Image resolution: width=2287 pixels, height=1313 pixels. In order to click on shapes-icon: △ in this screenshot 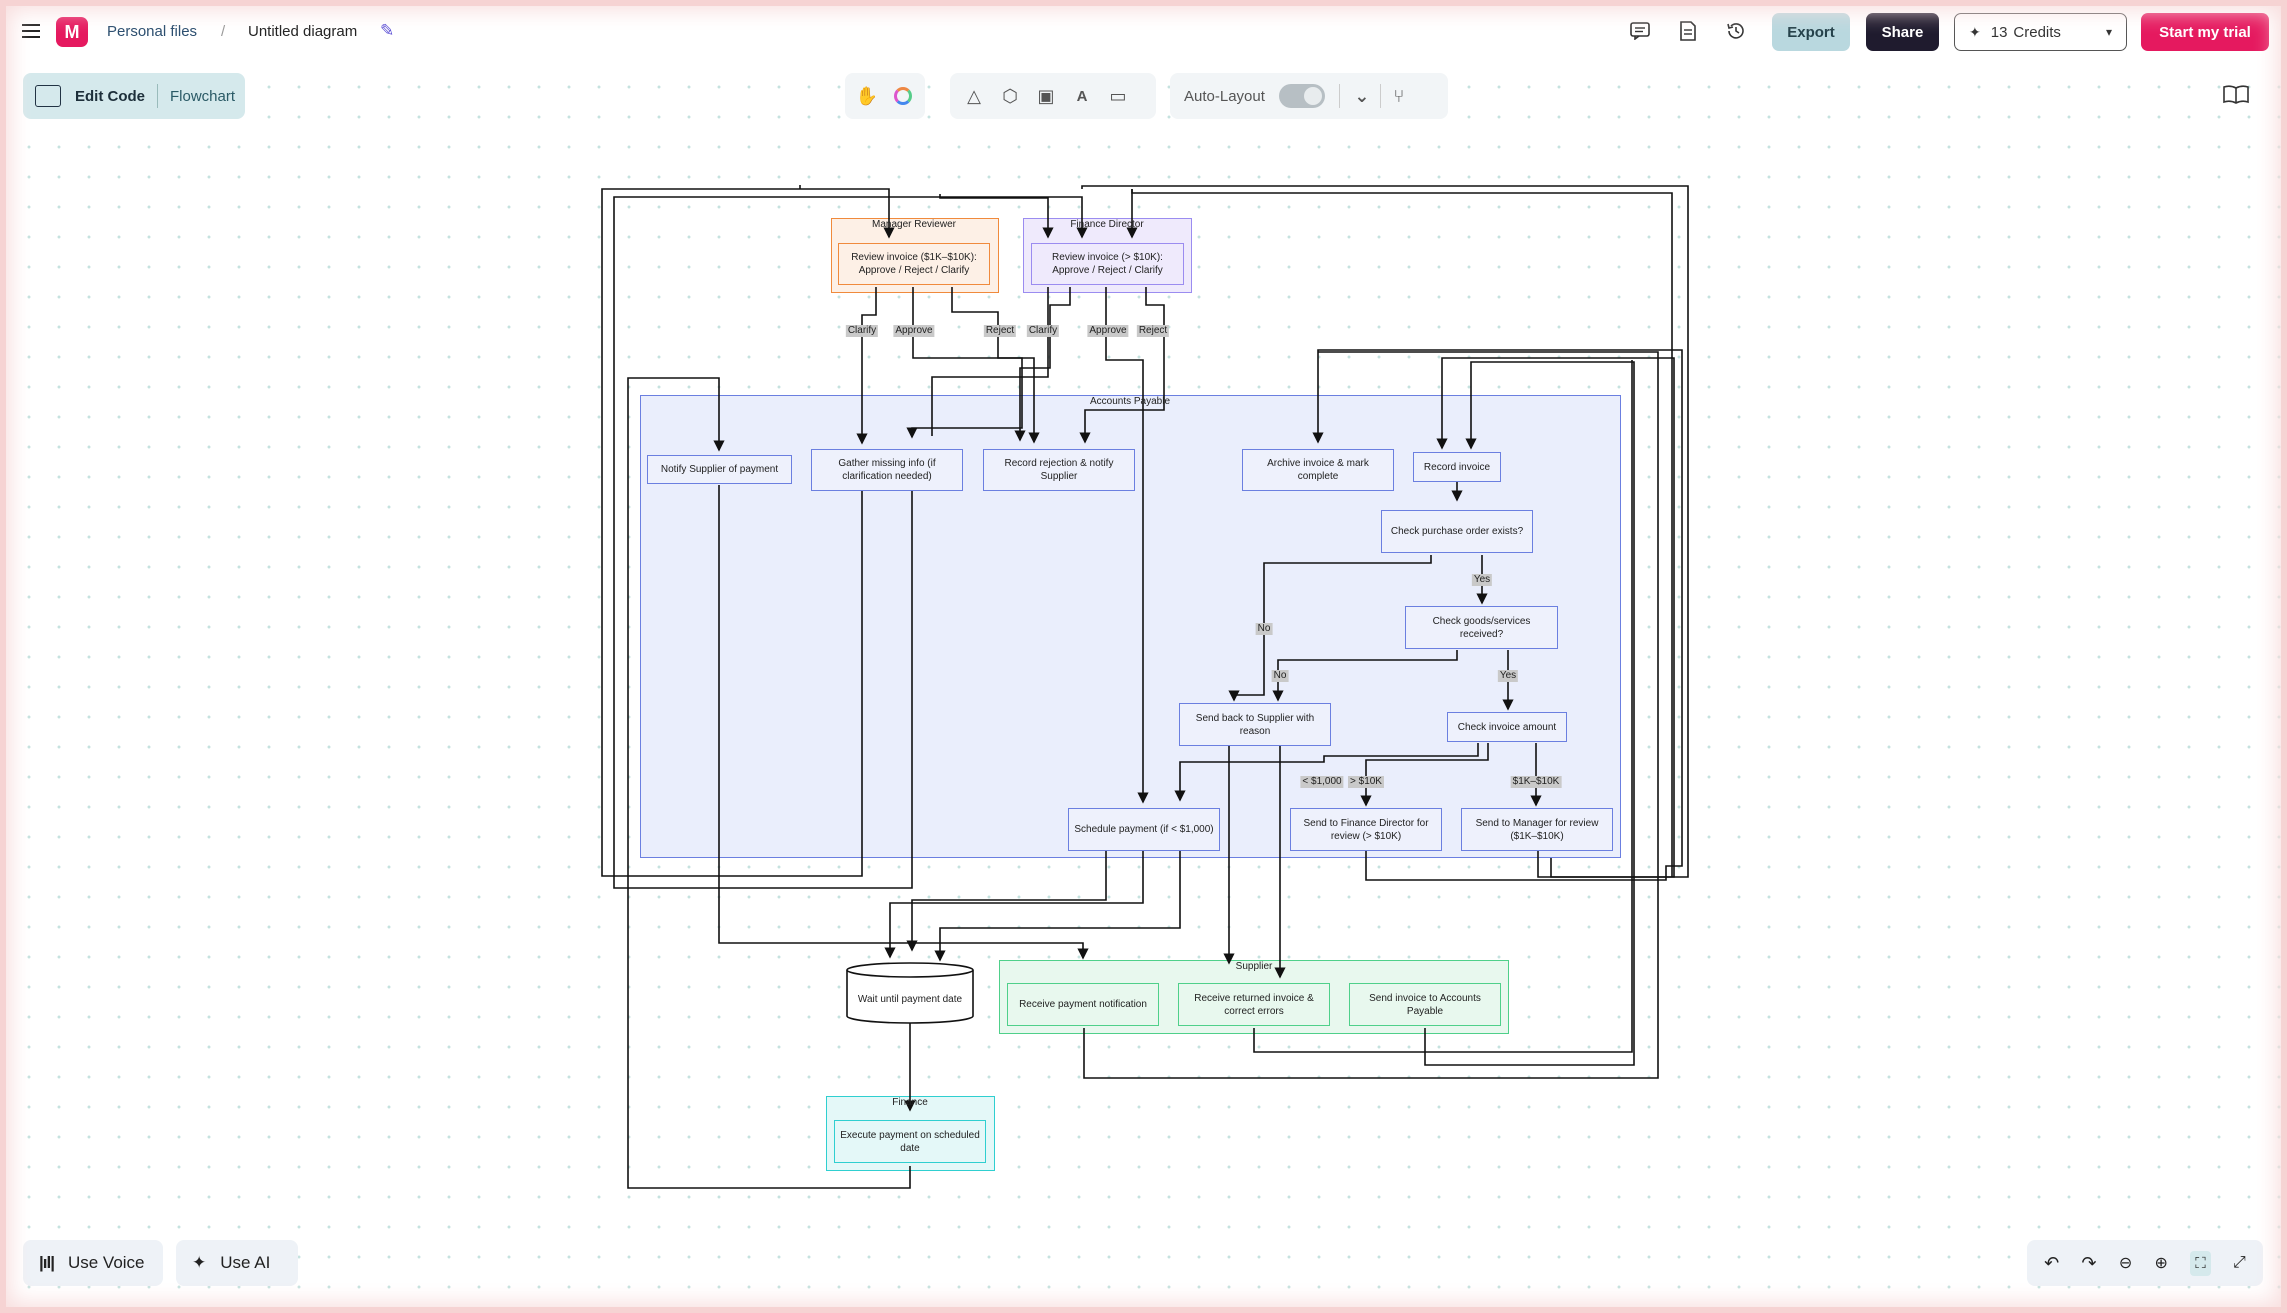, I will do `click(974, 96)`.